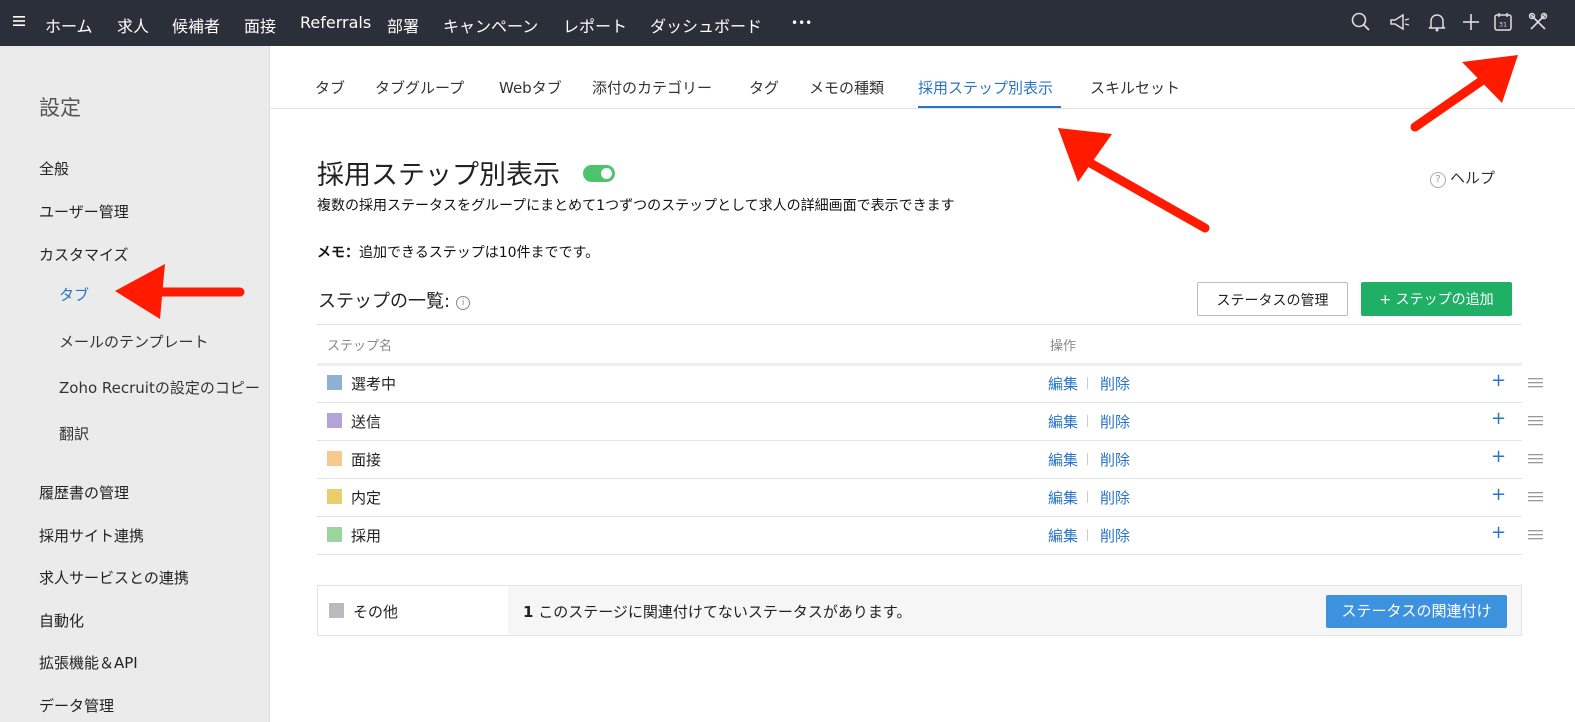 This screenshot has height=722, width=1575. I want to click on bell-icon, so click(1437, 22).